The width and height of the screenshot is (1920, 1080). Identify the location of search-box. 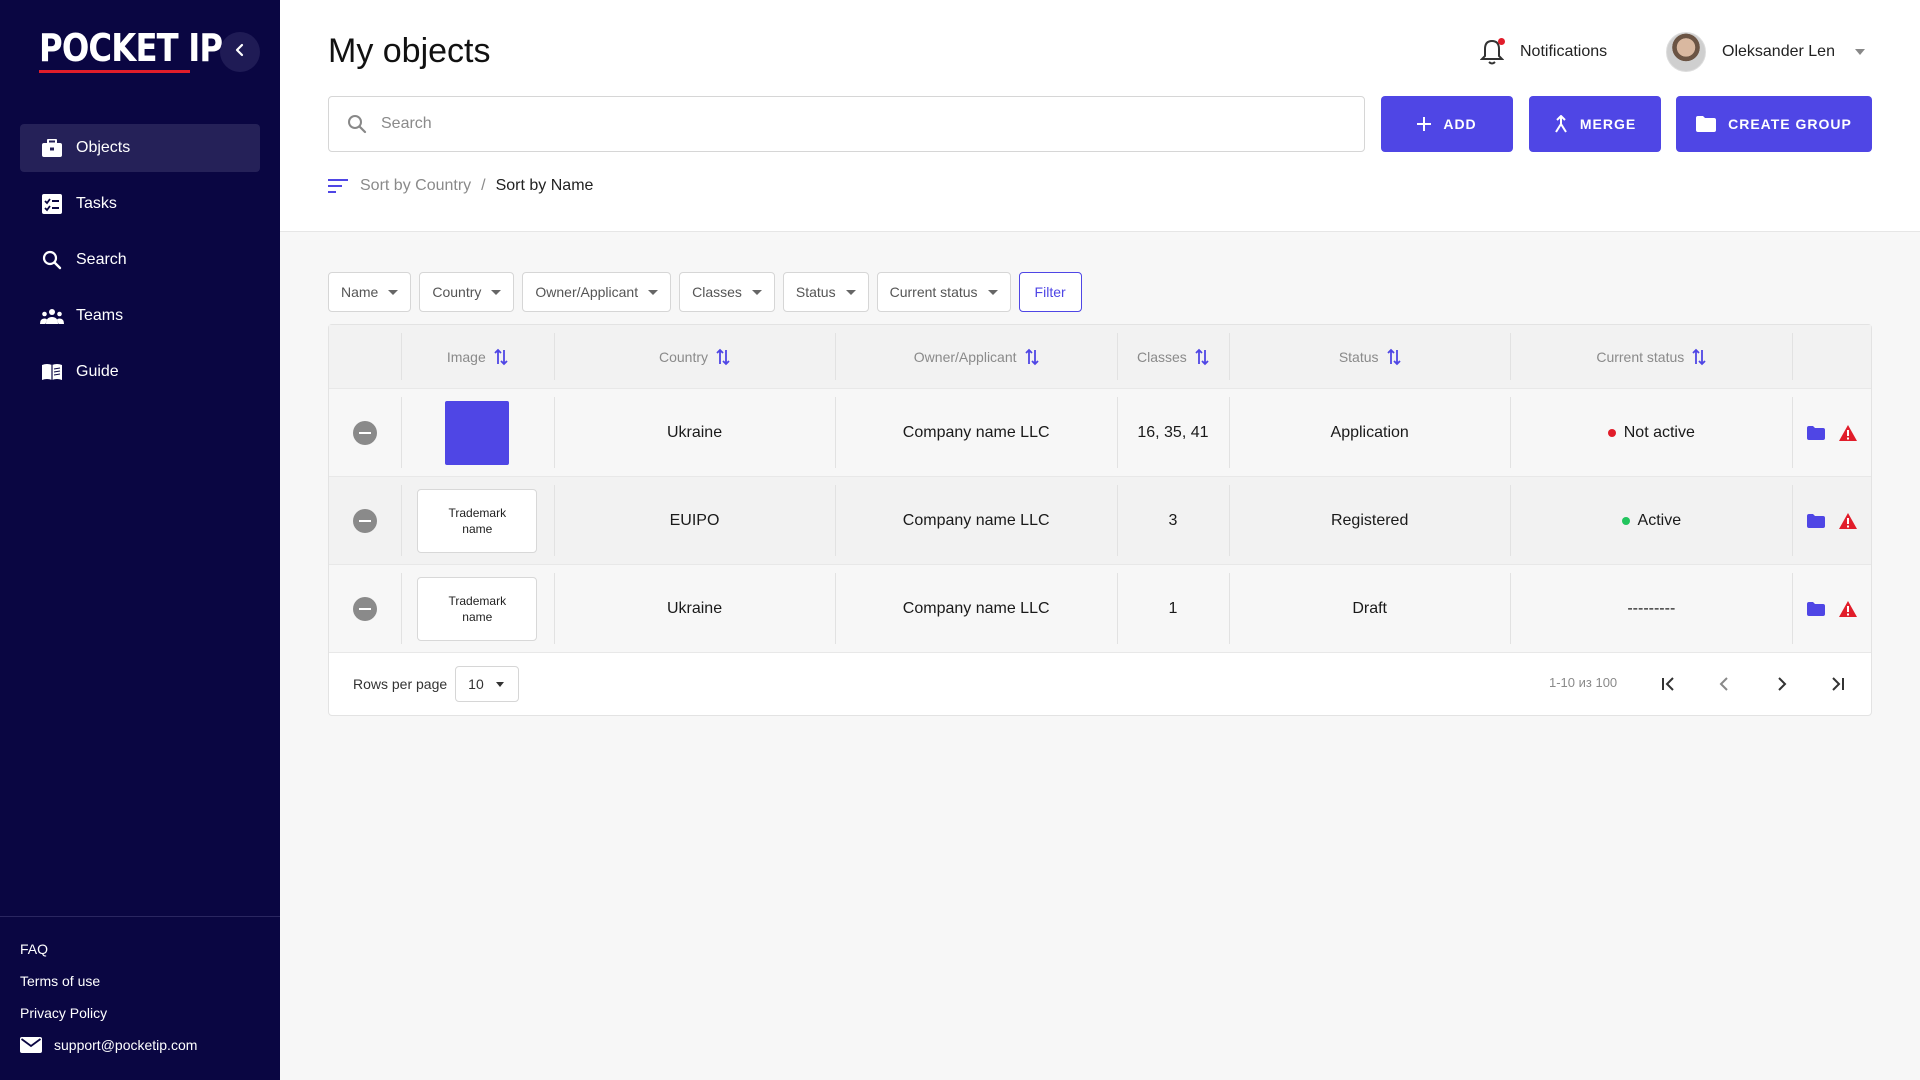
(846, 124).